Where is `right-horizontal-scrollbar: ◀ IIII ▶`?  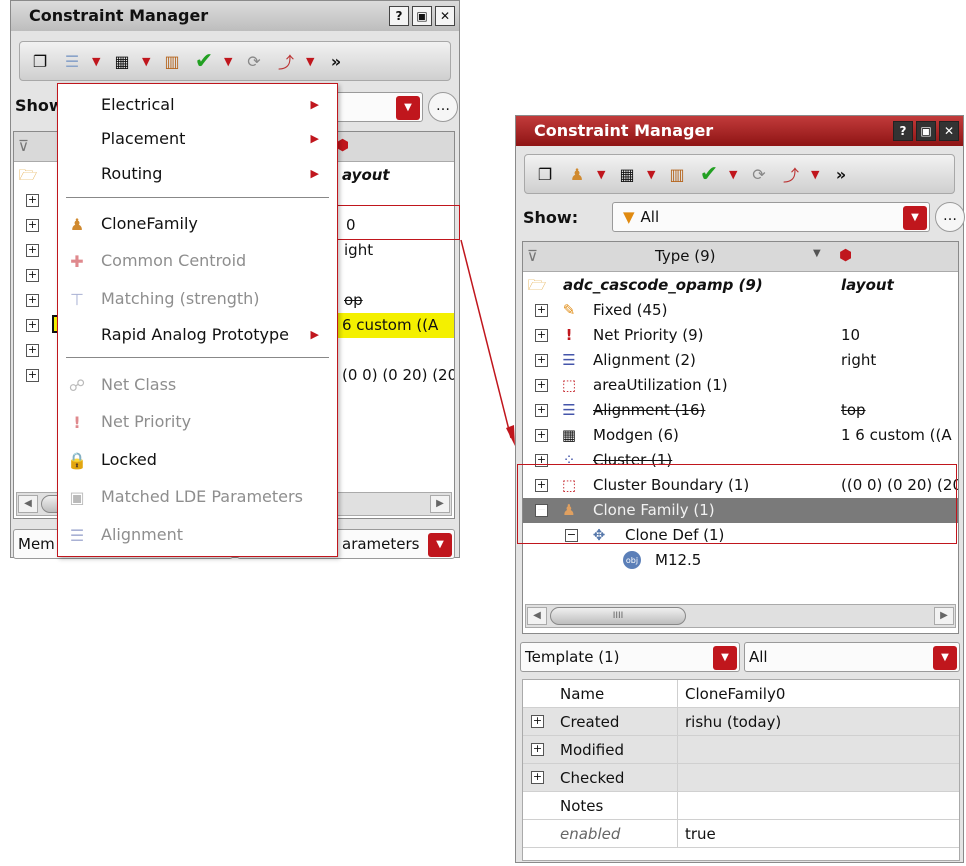
right-horizontal-scrollbar: ◀ IIII ▶ is located at coordinates (740, 616).